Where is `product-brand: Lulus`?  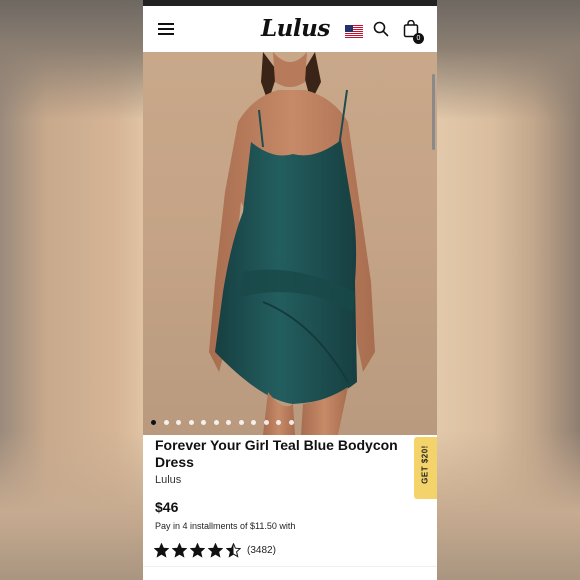 product-brand: Lulus is located at coordinates (168, 480).